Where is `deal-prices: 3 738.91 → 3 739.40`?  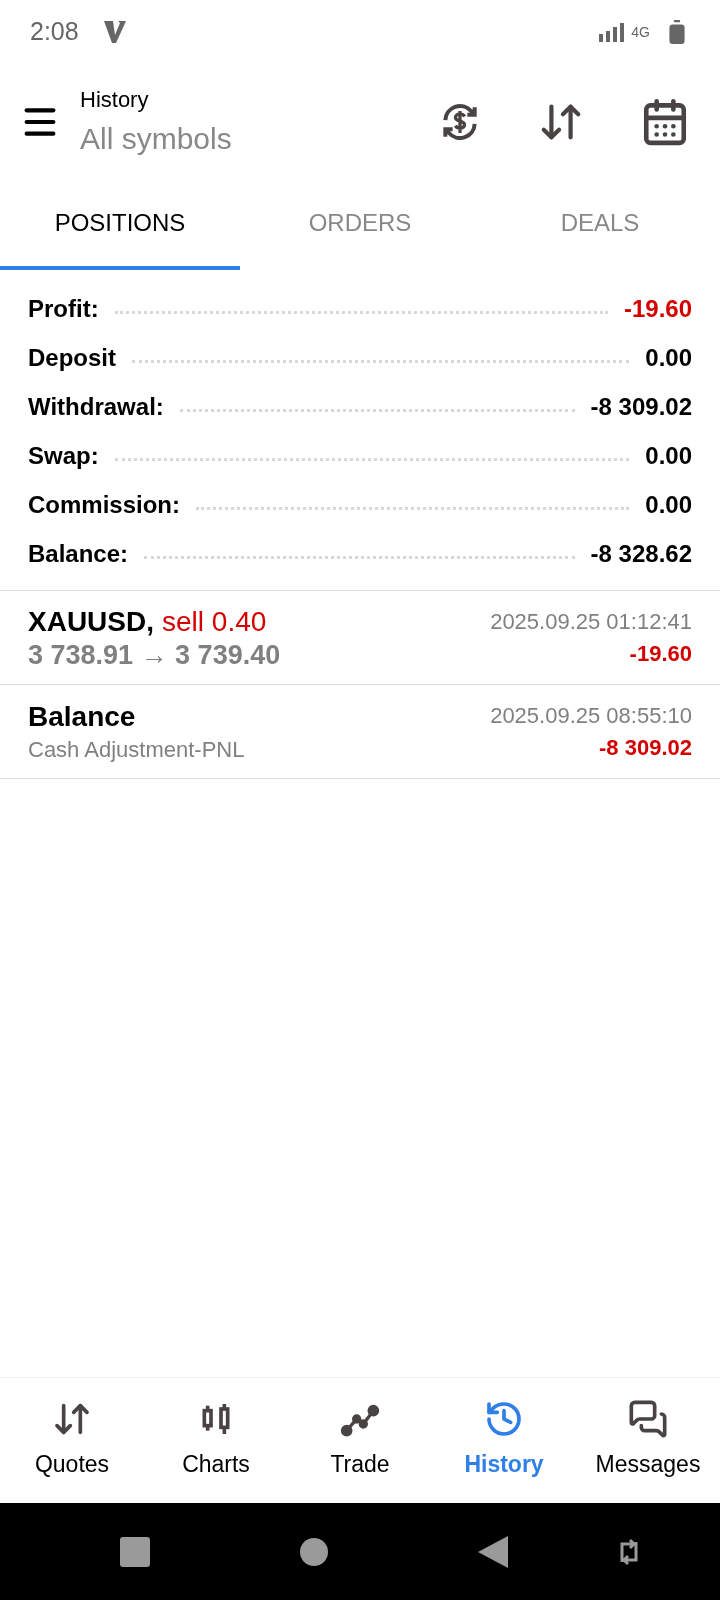
deal-prices: 3 738.91 → 3 739.40 is located at coordinates (154, 654).